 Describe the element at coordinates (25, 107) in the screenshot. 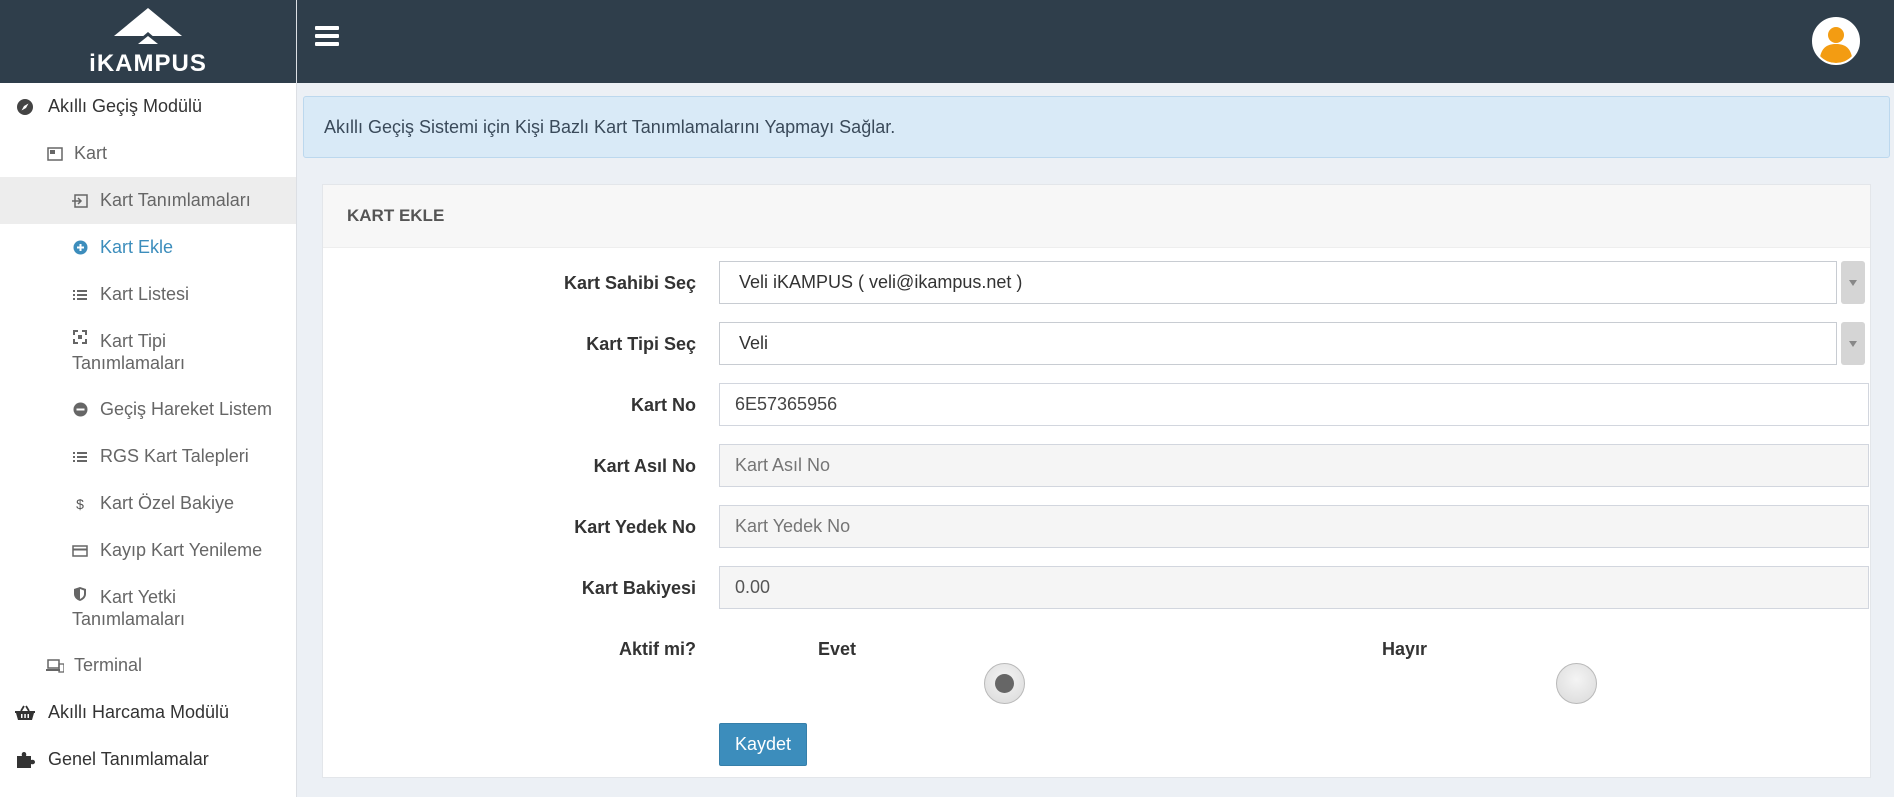

I see `compass-icon` at that location.